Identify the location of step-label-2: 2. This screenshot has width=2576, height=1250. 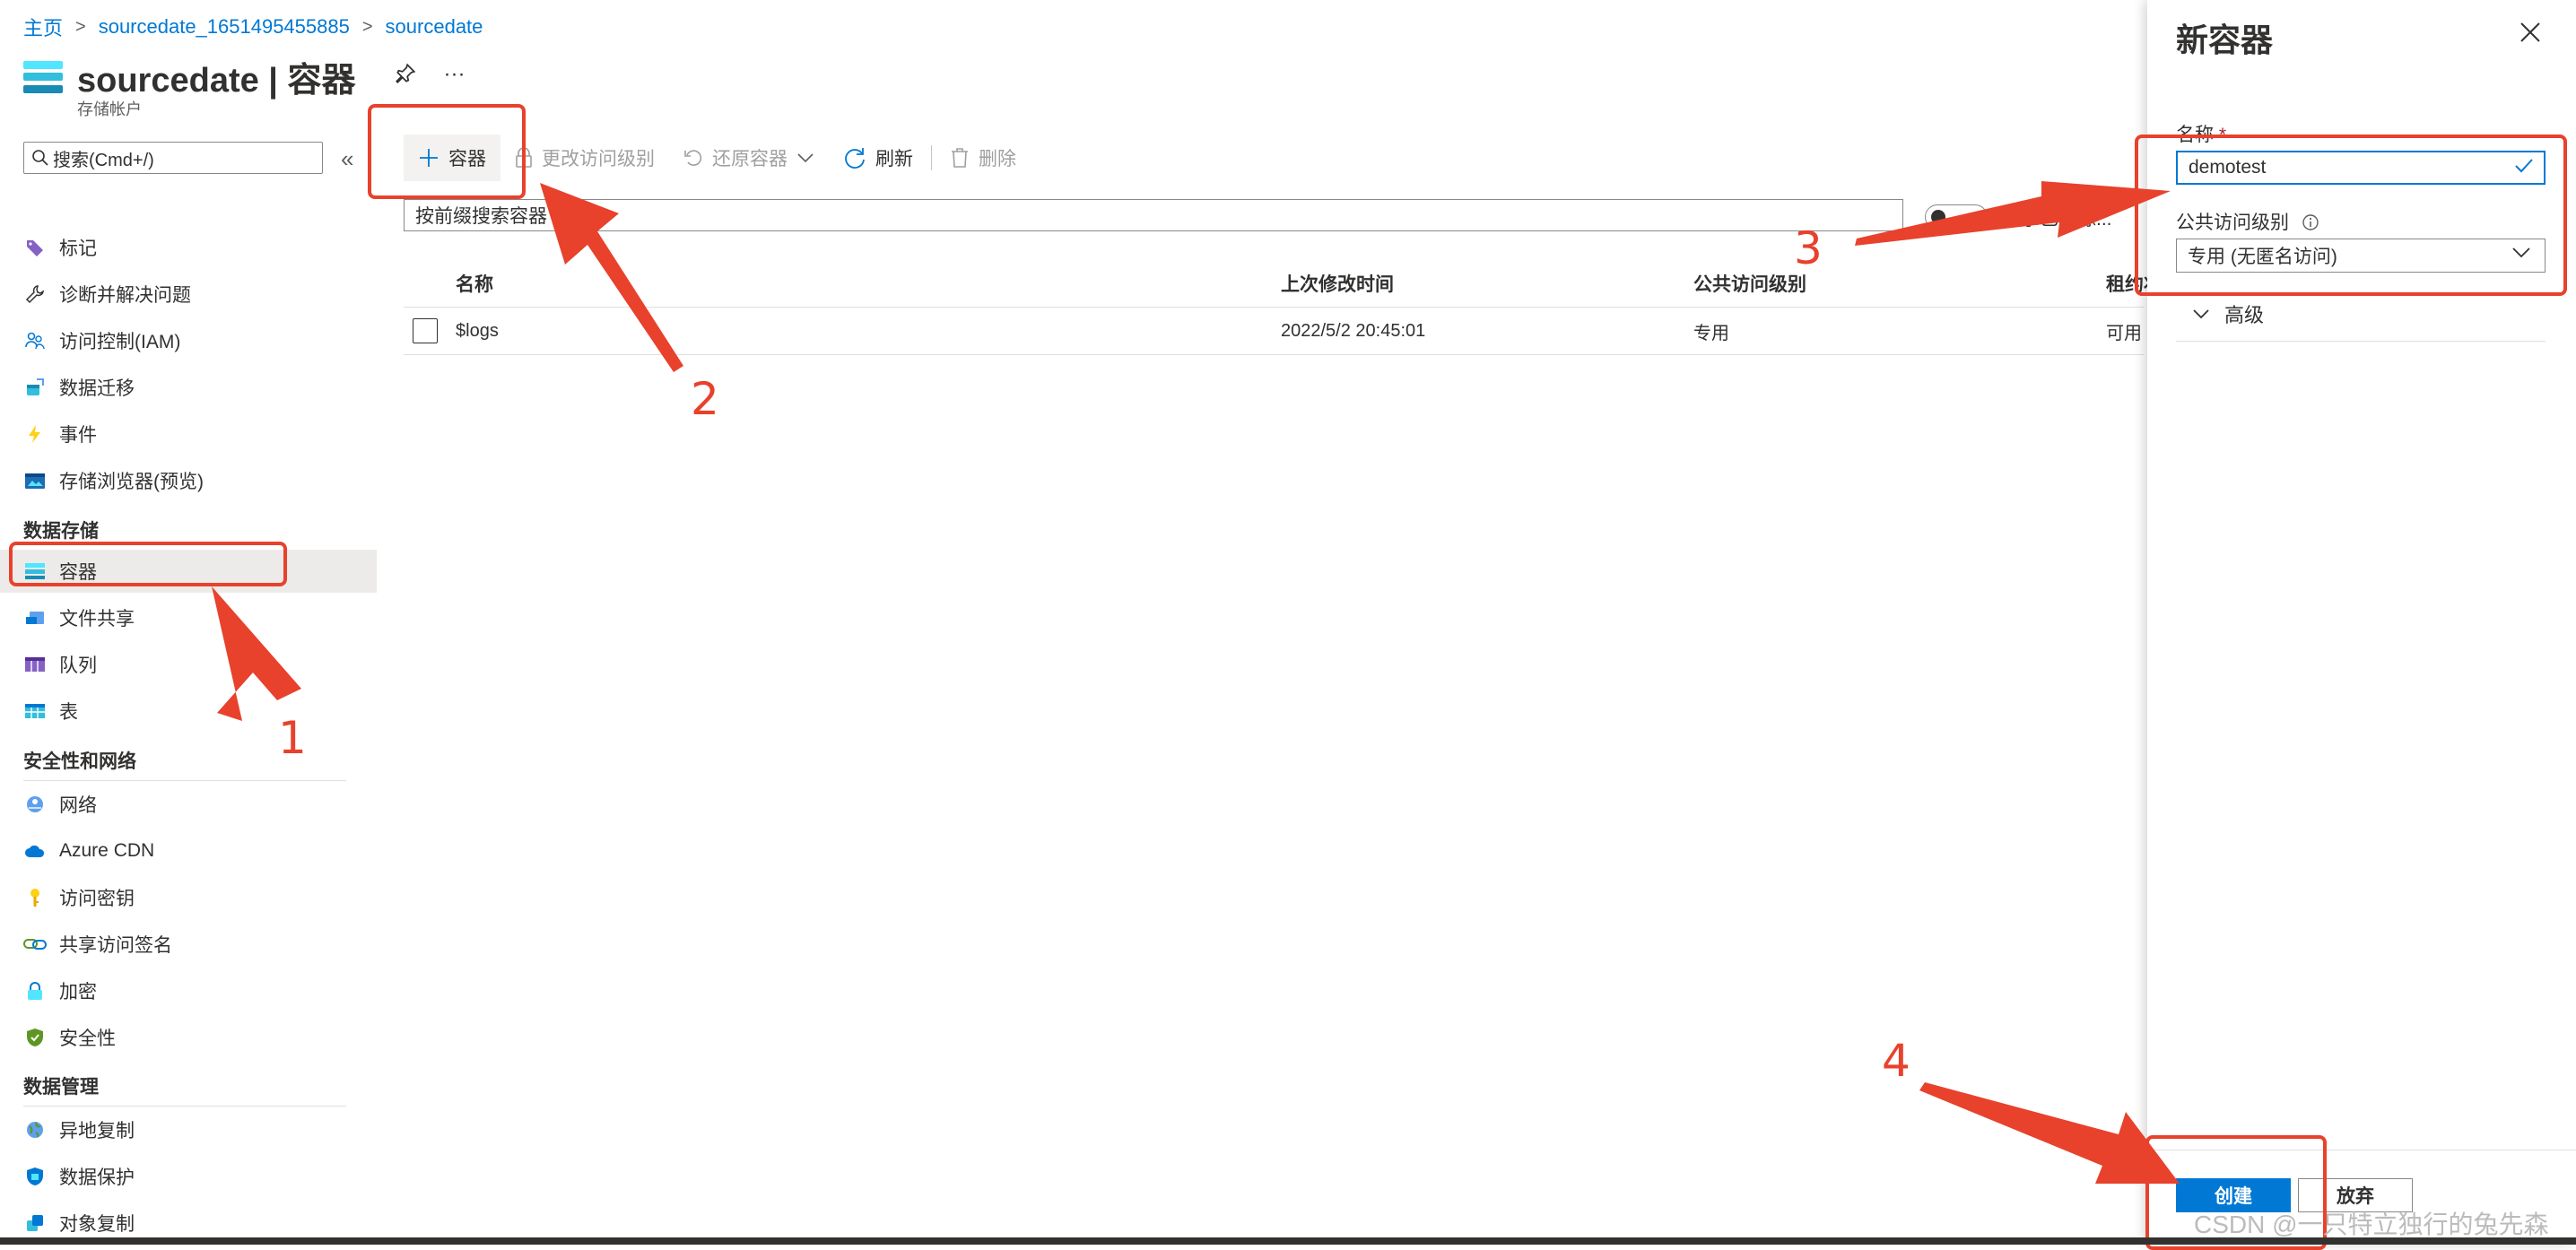
(705, 399).